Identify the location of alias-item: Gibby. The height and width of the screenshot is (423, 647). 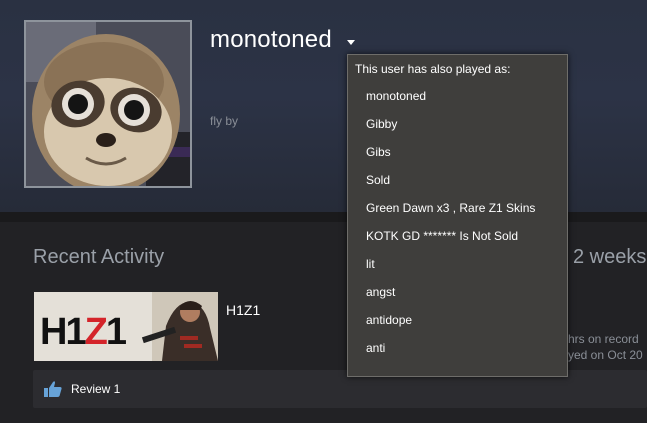
(382, 124).